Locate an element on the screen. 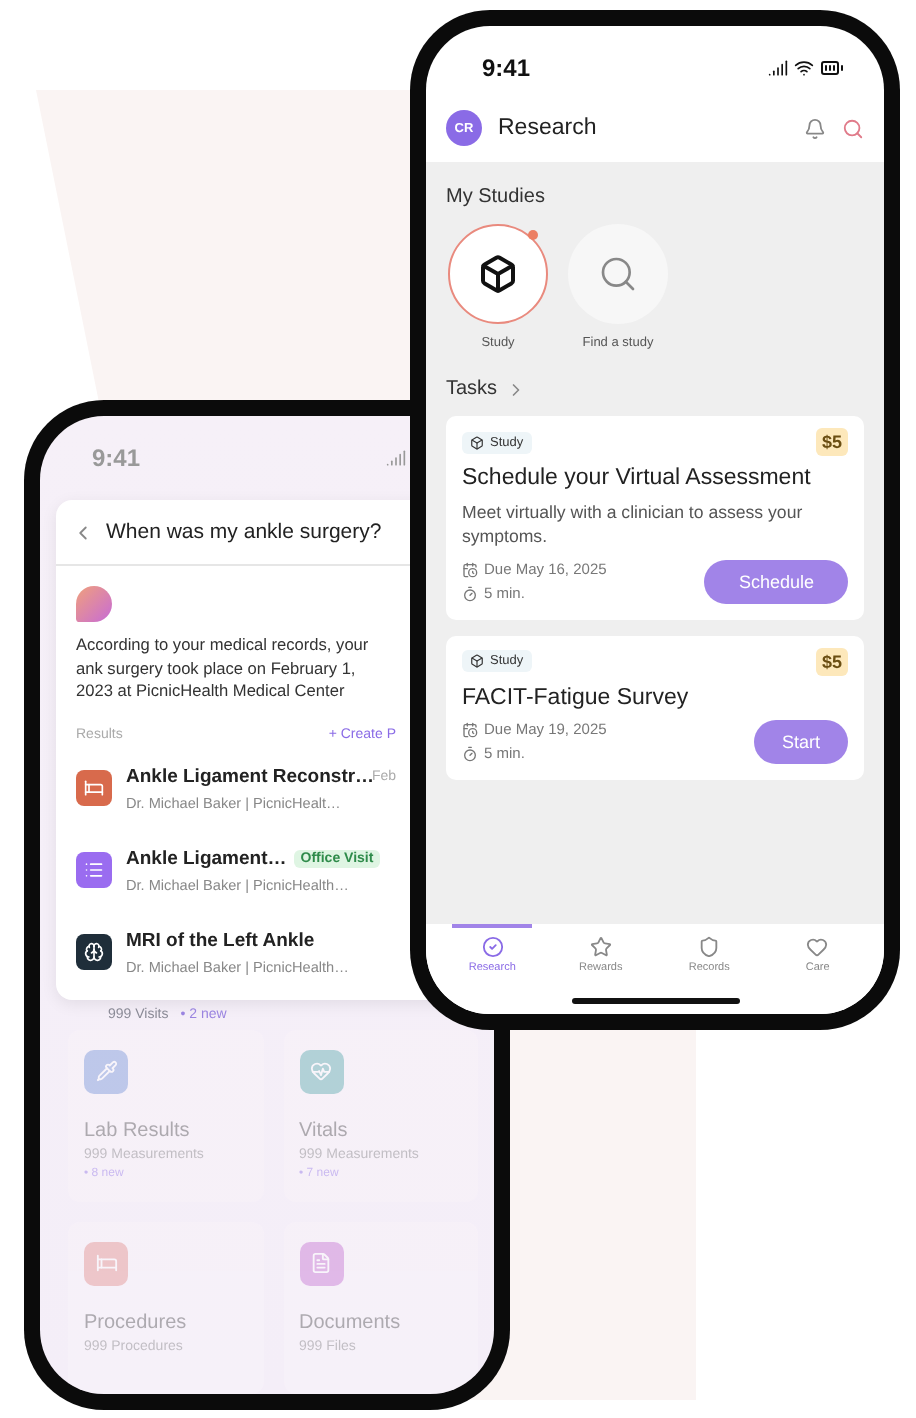 Image resolution: width=916 pixels, height=1418 pixels. page-title: Research is located at coordinates (548, 128).